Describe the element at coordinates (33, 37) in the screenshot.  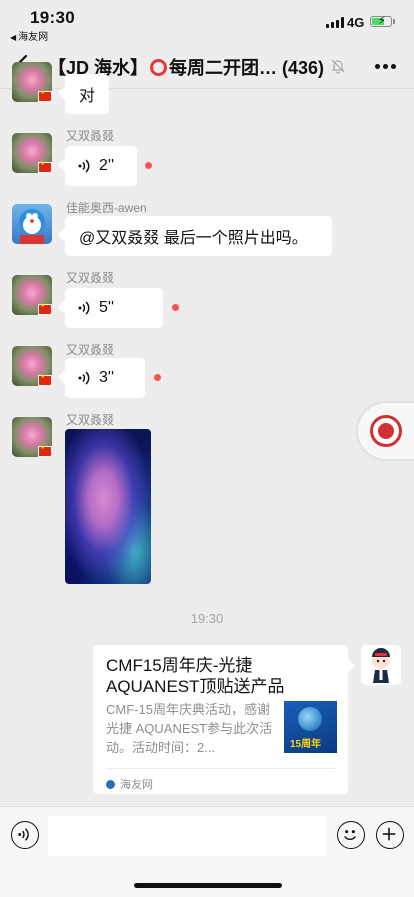
I see `back-app-label: 海友网` at that location.